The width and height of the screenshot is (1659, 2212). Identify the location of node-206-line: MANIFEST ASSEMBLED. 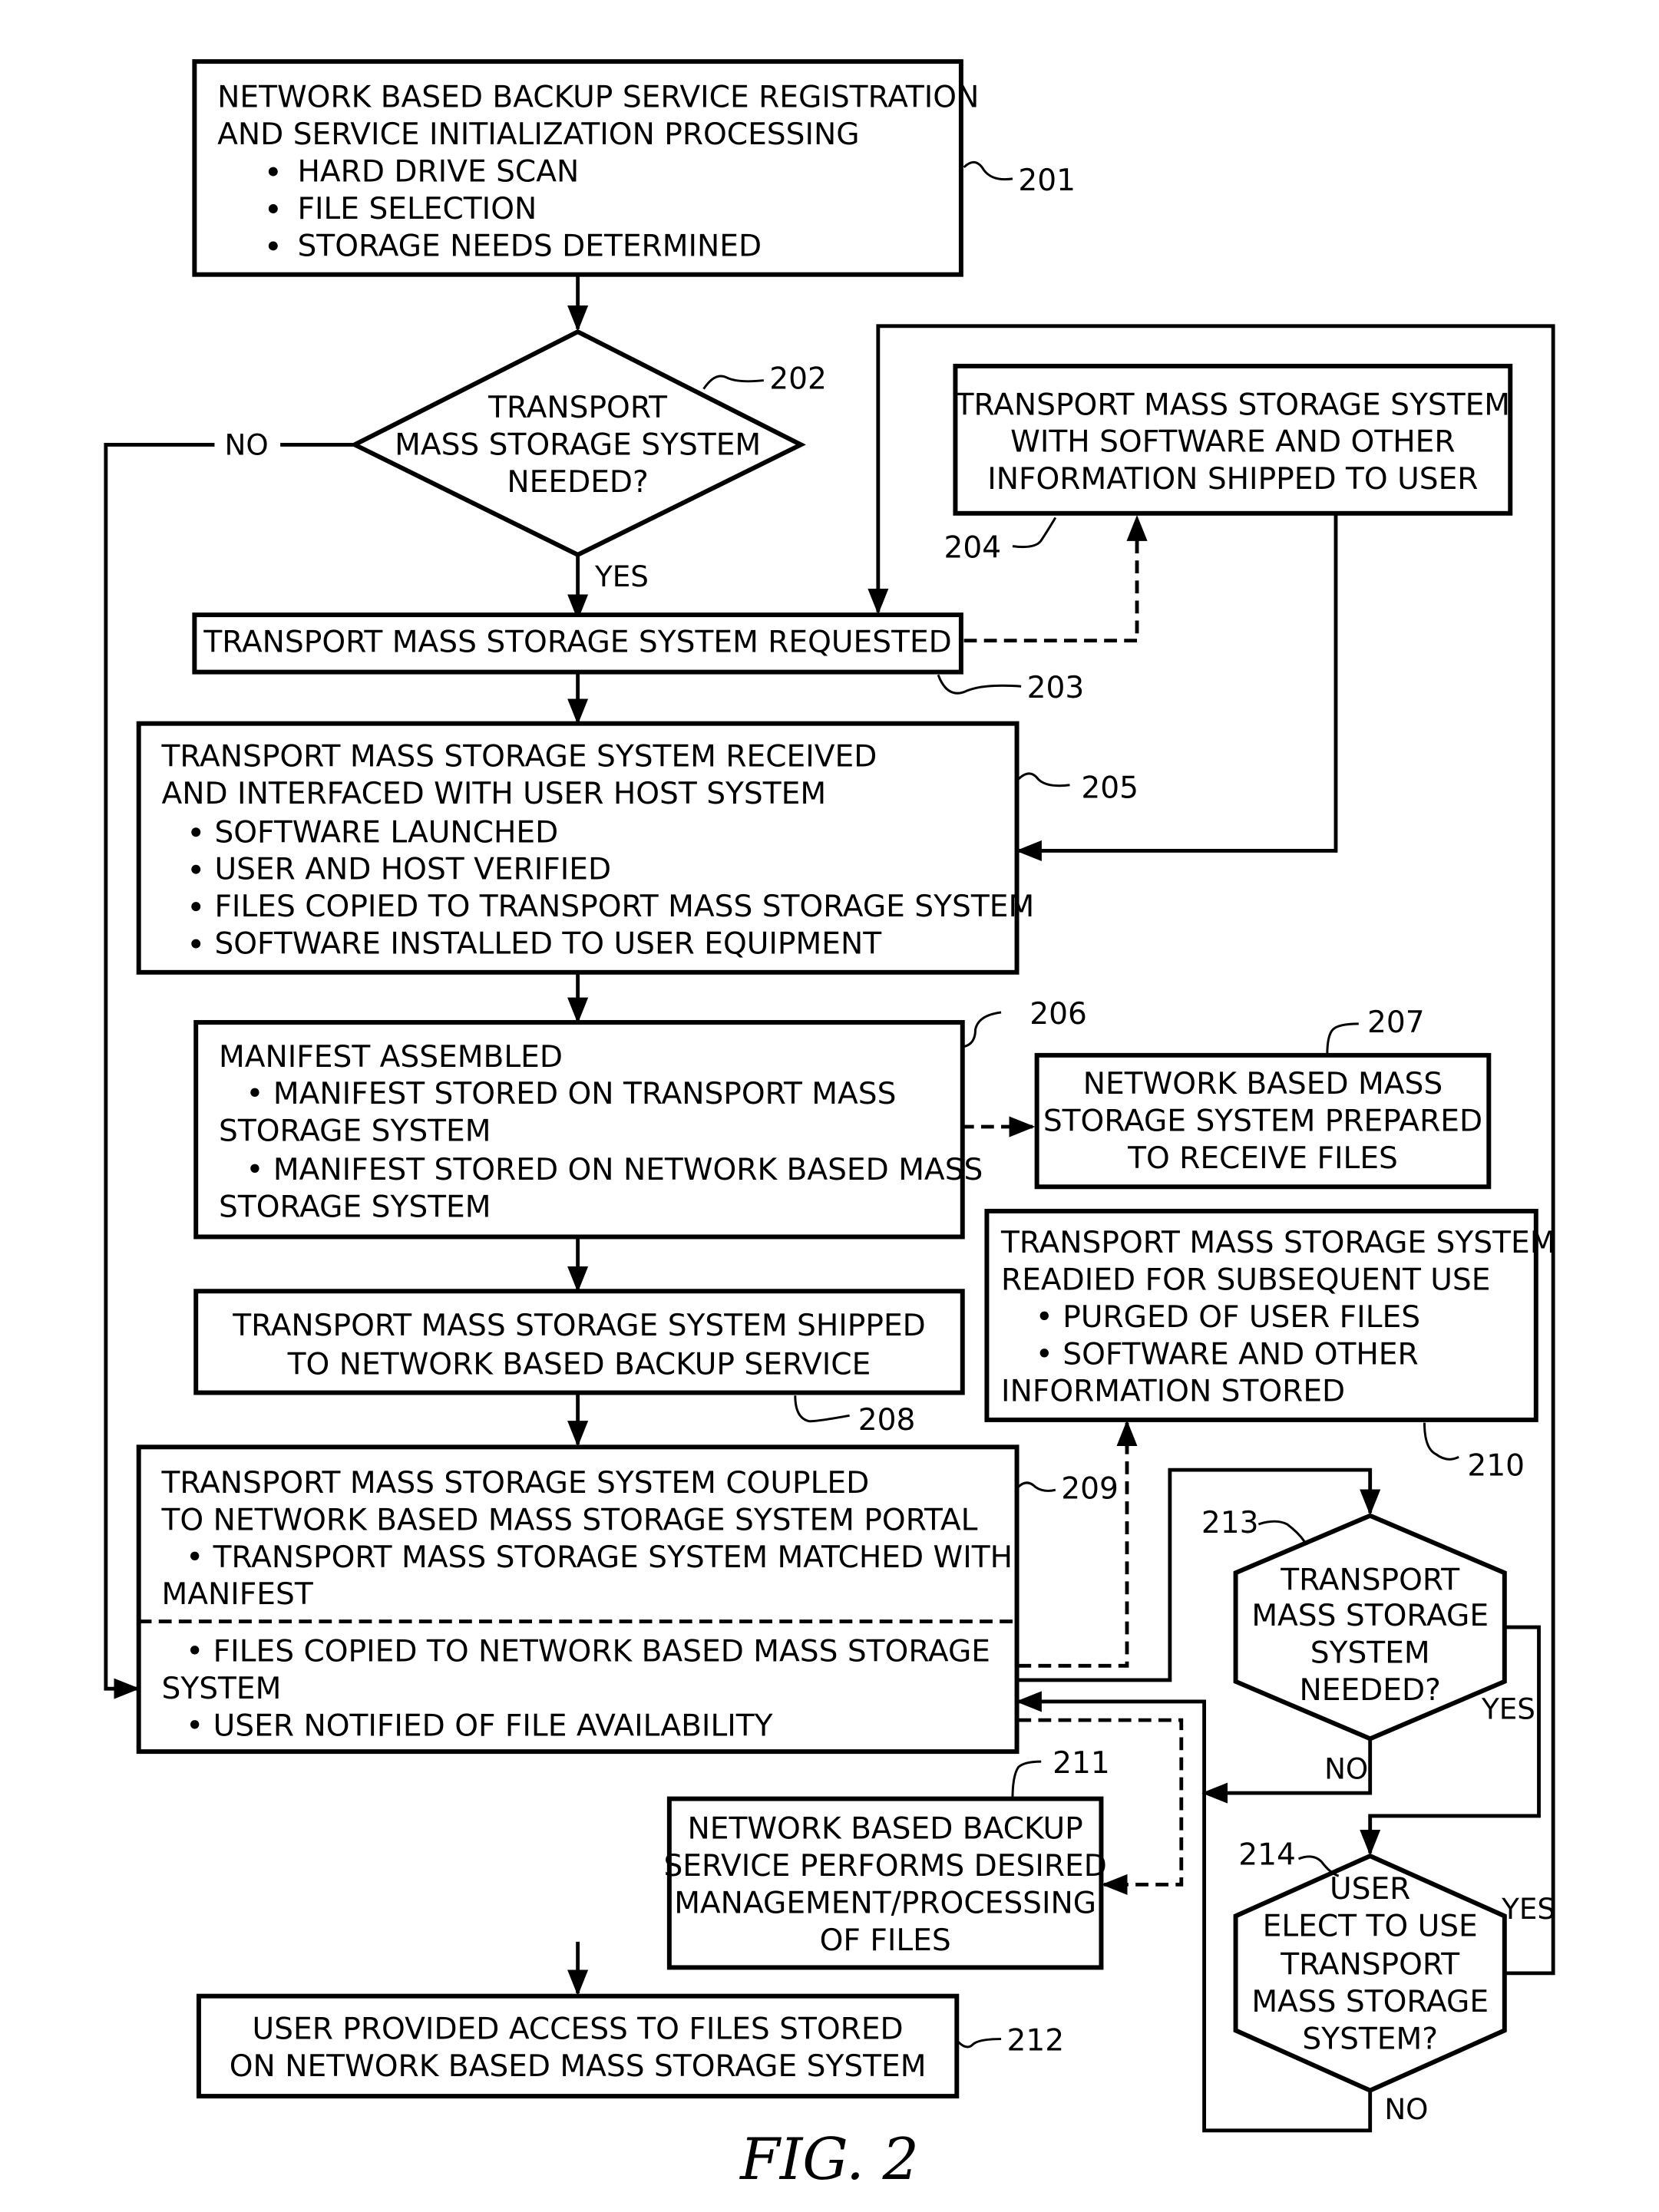
(391, 1057).